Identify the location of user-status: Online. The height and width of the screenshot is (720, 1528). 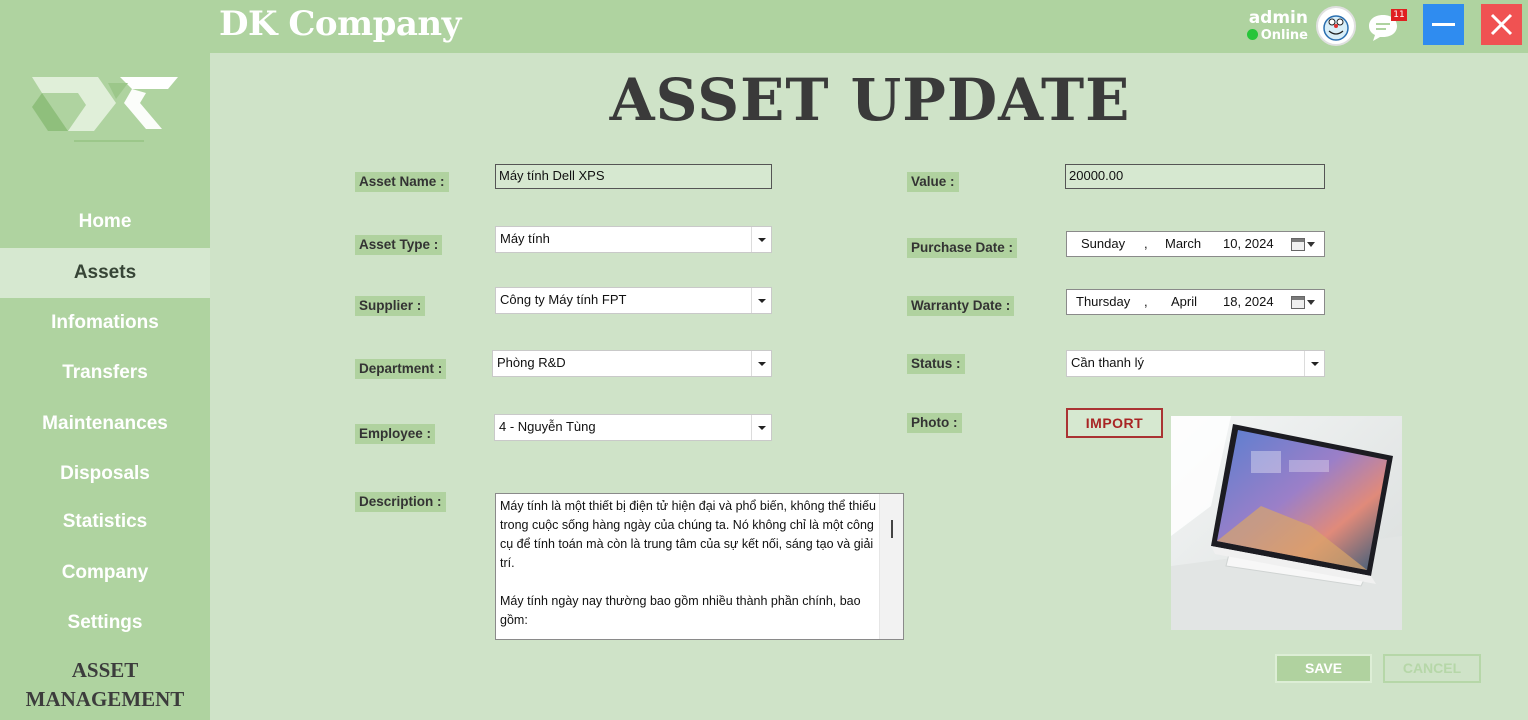
(1274, 36).